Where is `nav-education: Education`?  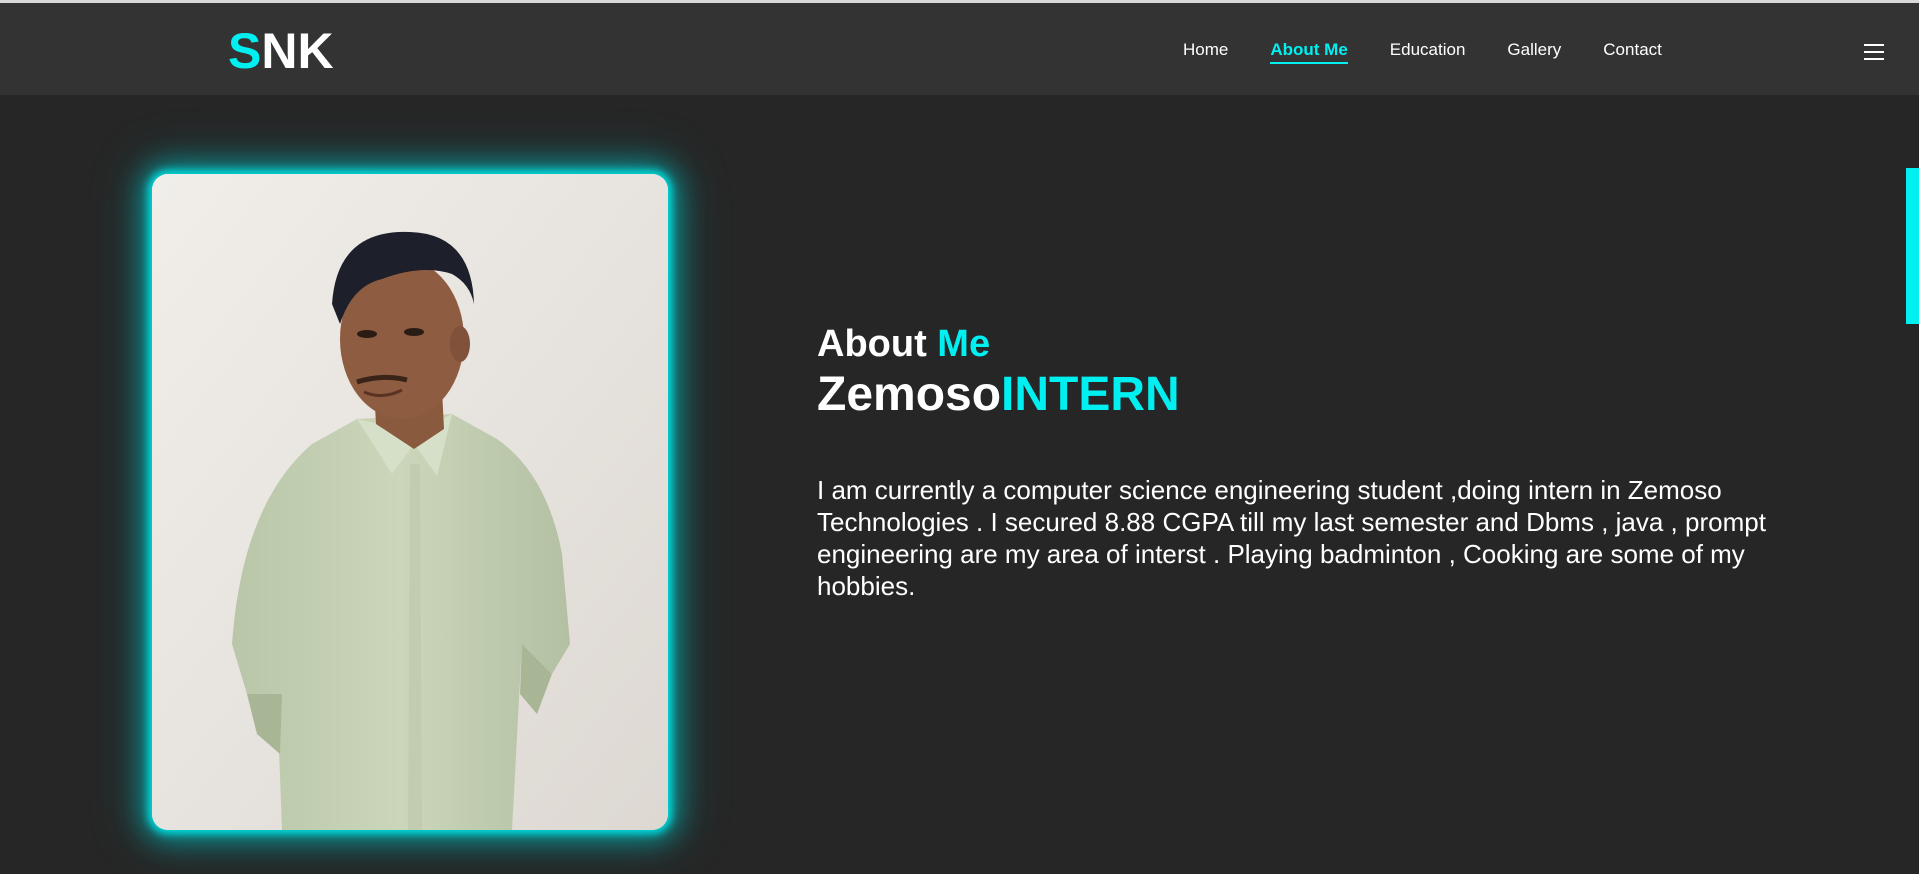
nav-education: Education is located at coordinates (1428, 51).